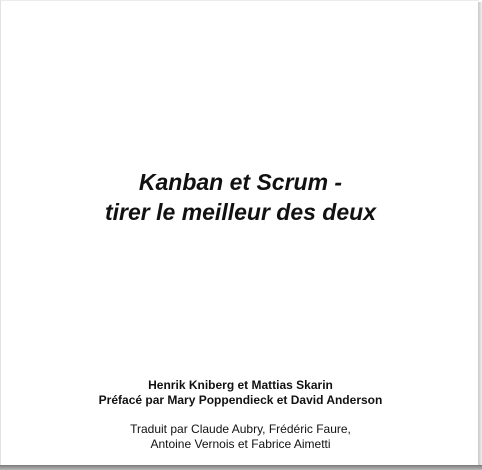  Describe the element at coordinates (241, 467) in the screenshot. I see `page-shadow-bottom` at that location.